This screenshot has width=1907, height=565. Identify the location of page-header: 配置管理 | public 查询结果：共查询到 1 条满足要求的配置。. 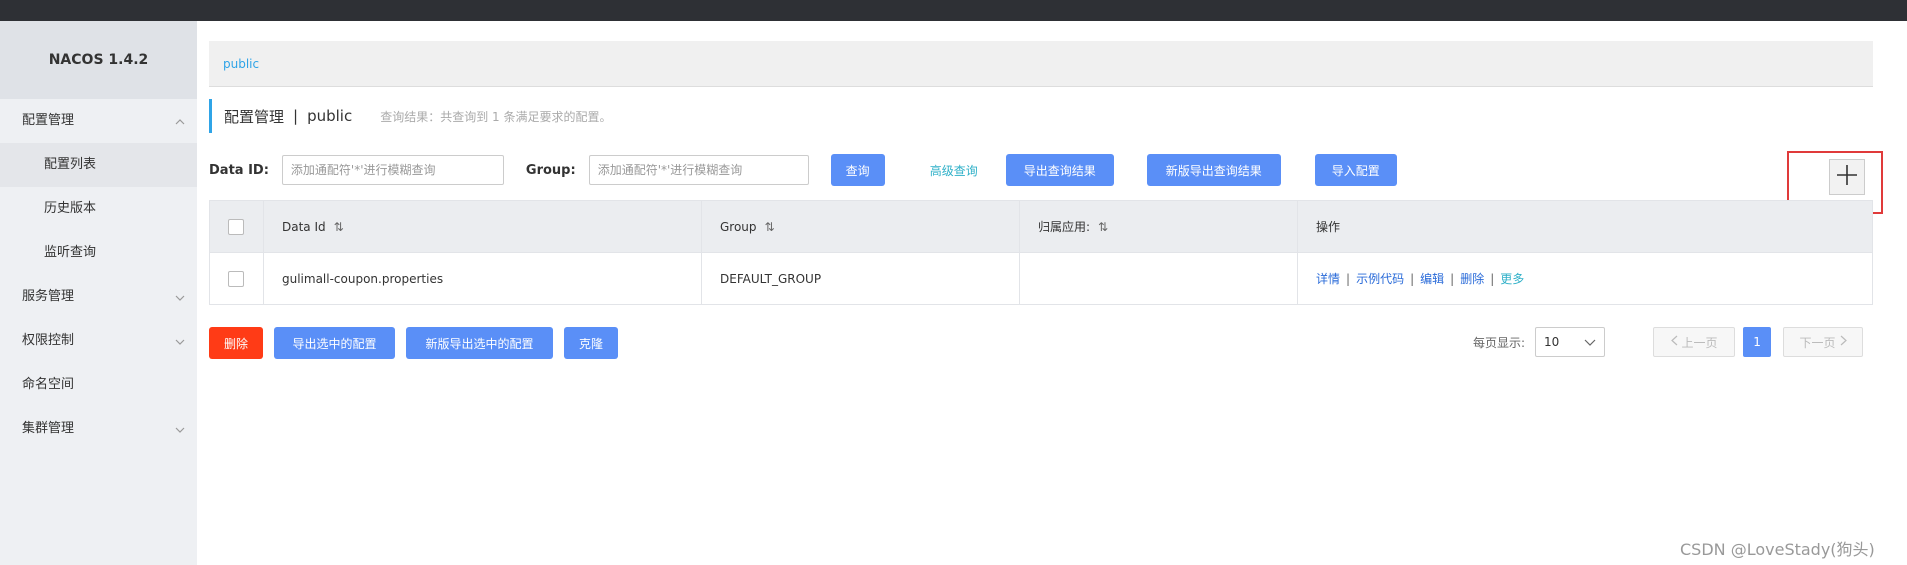
(410, 116).